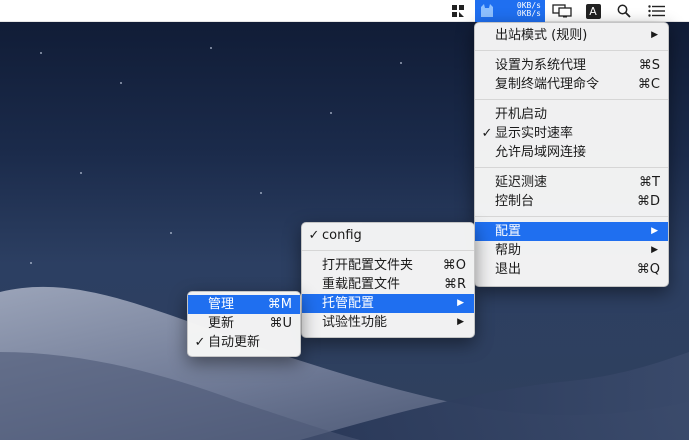 This screenshot has width=689, height=440. What do you see at coordinates (571, 35) in the screenshot?
I see `menu-item-outbound-mode: 出站模式 (规则) ▶` at bounding box center [571, 35].